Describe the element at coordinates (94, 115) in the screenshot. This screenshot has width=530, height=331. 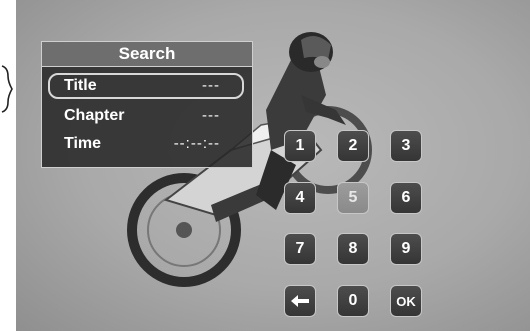
I see `chapter-label: Chapter` at that location.